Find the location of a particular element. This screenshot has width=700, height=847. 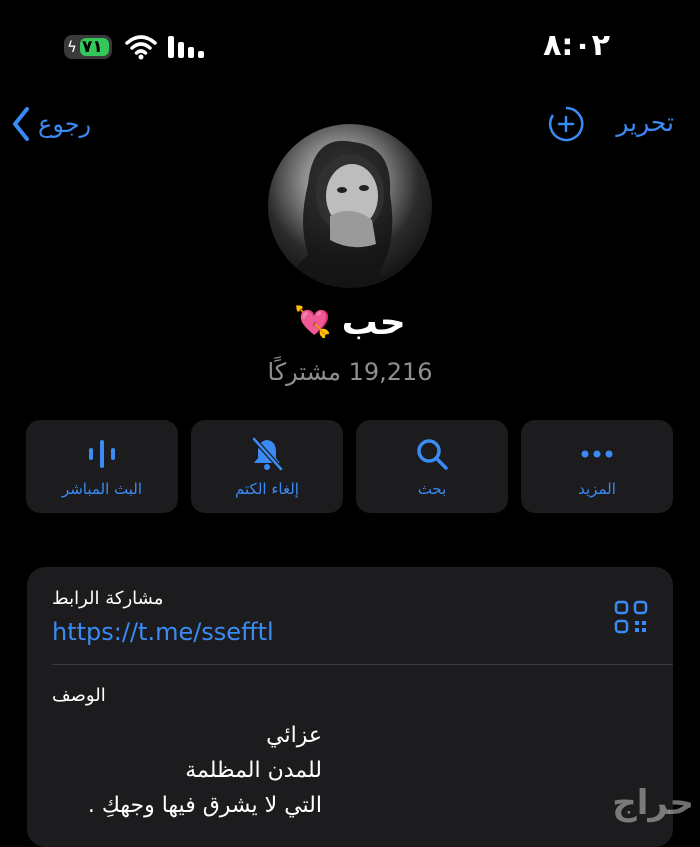

share-link-url: https://t.me/ssefftl is located at coordinates (163, 632).